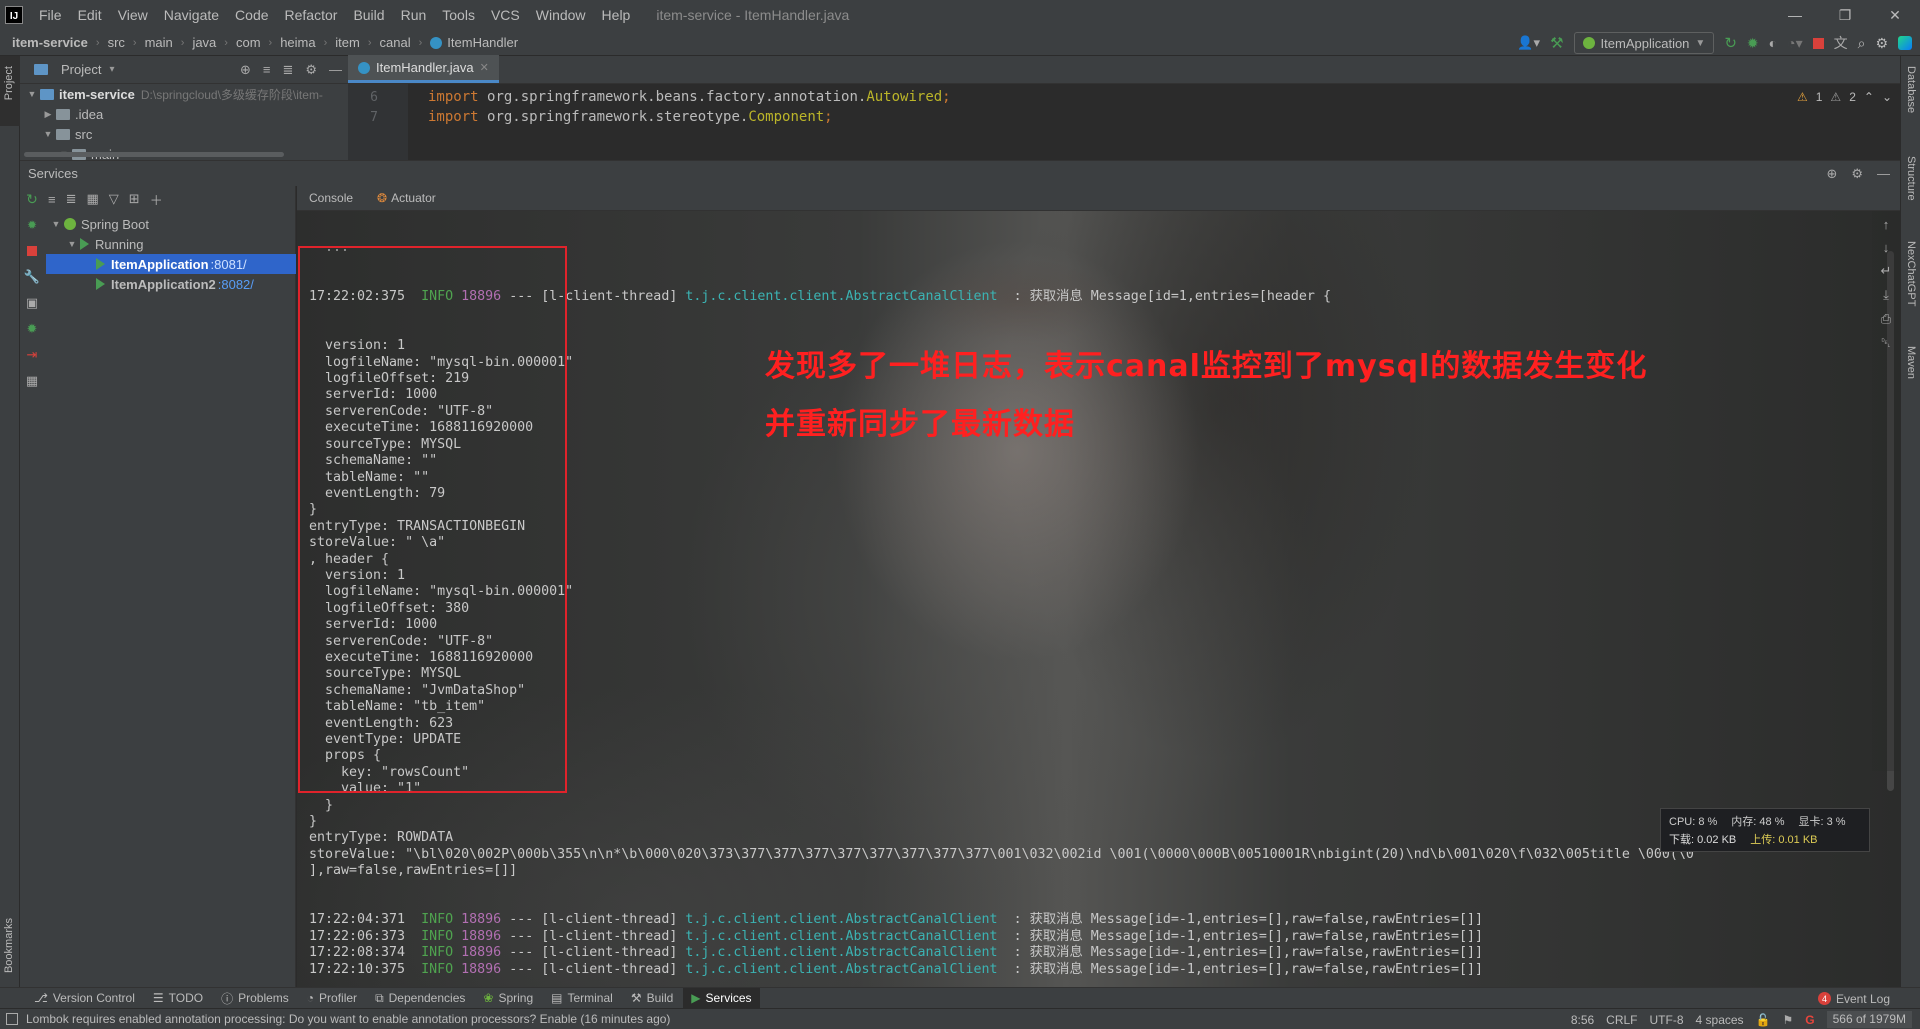 This screenshot has width=1920, height=1029. What do you see at coordinates (204, 42) in the screenshot?
I see `breadcrumb-item: java` at bounding box center [204, 42].